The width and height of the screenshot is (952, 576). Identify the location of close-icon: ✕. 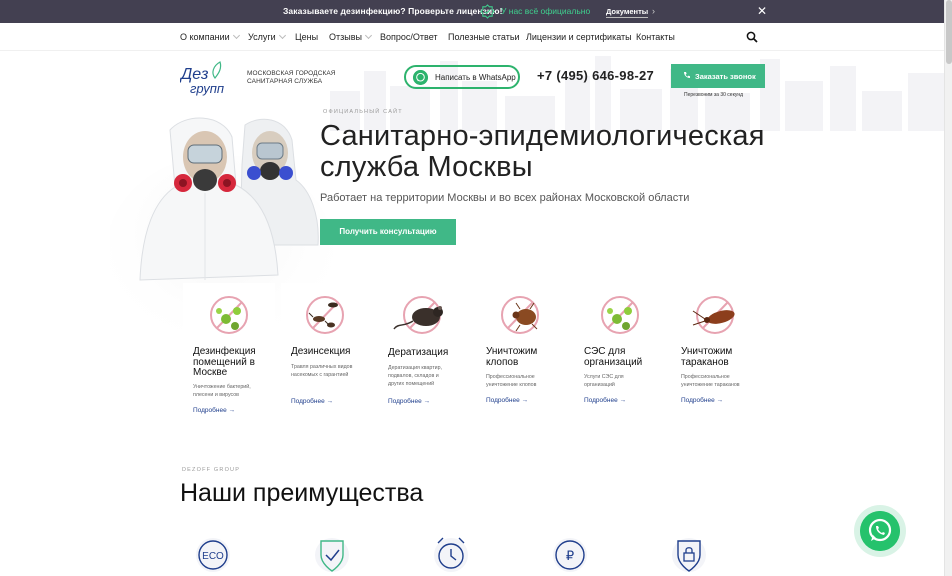
(762, 11).